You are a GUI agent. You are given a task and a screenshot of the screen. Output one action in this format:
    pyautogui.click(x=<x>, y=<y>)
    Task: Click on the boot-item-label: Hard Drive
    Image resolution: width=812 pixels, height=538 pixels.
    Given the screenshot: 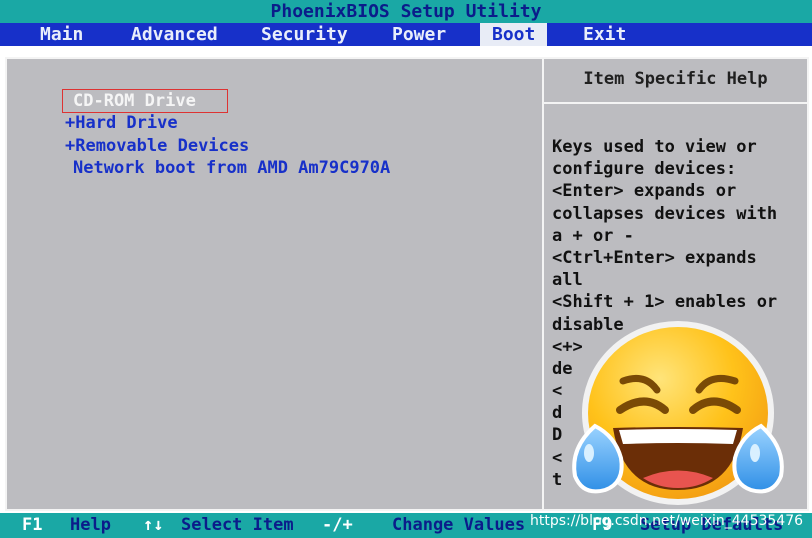 What is the action you would take?
    pyautogui.click(x=126, y=123)
    